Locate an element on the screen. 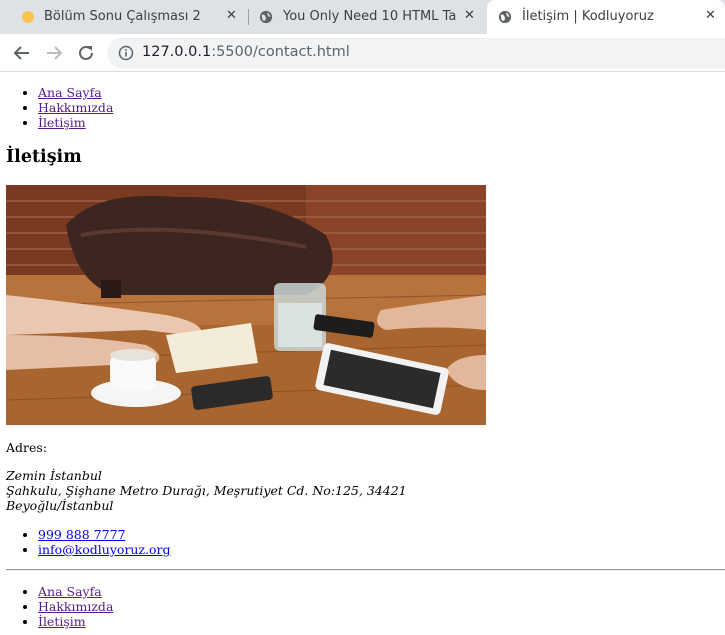 This screenshot has height=635, width=725. contact-item: info@kodluyoruz.org is located at coordinates (104, 549).